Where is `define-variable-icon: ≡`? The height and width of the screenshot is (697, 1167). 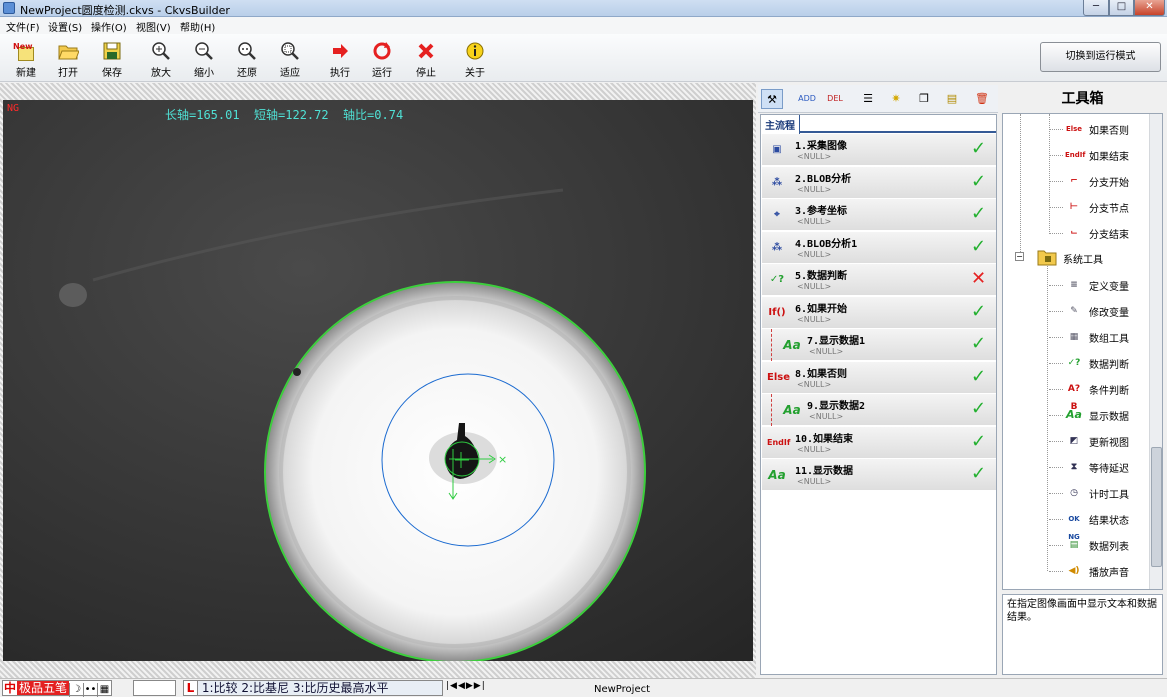
define-variable-icon: ≡ is located at coordinates (1074, 285).